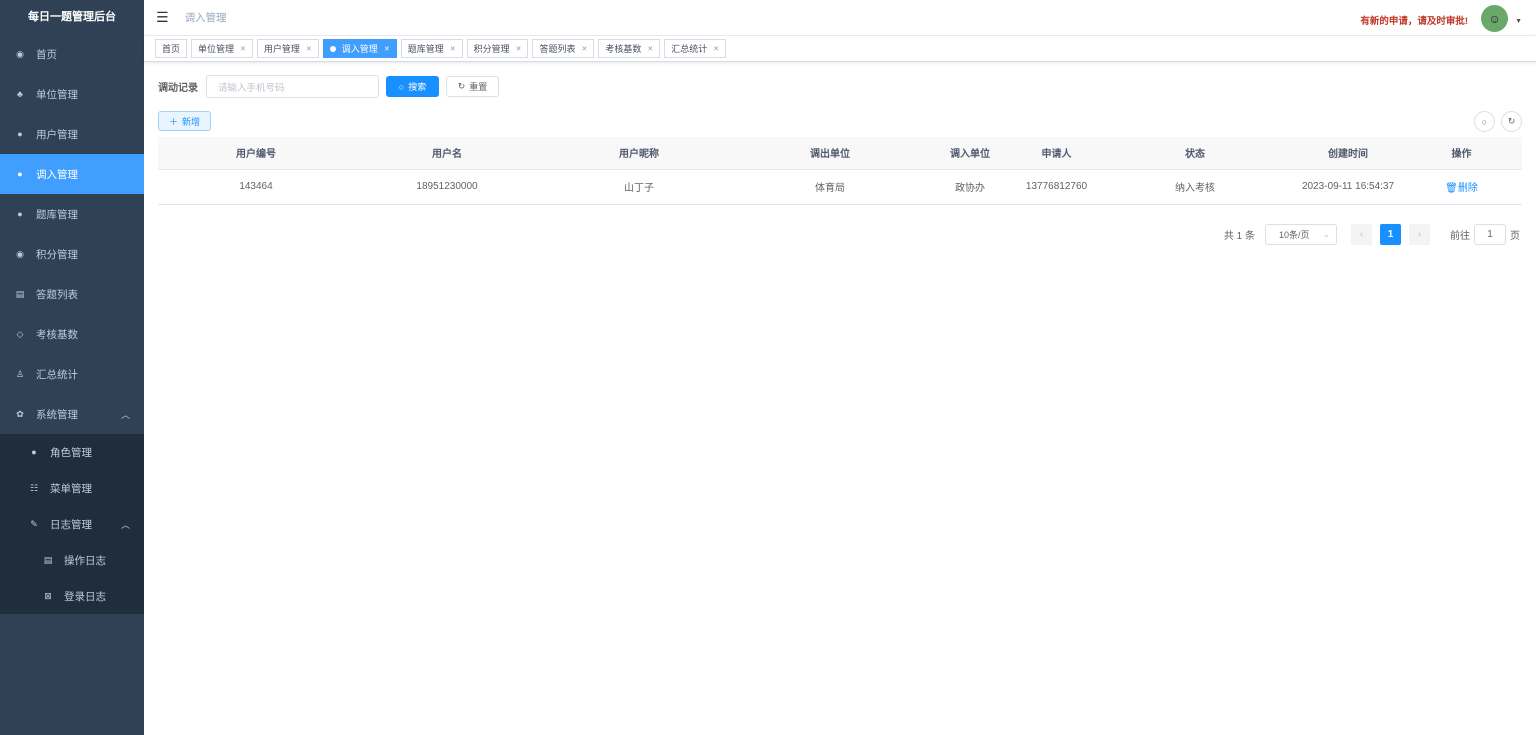 This screenshot has width=1536, height=735. Describe the element at coordinates (72, 94) in the screenshot. I see `sidebar-item-1: ♣ 单位管理` at that location.